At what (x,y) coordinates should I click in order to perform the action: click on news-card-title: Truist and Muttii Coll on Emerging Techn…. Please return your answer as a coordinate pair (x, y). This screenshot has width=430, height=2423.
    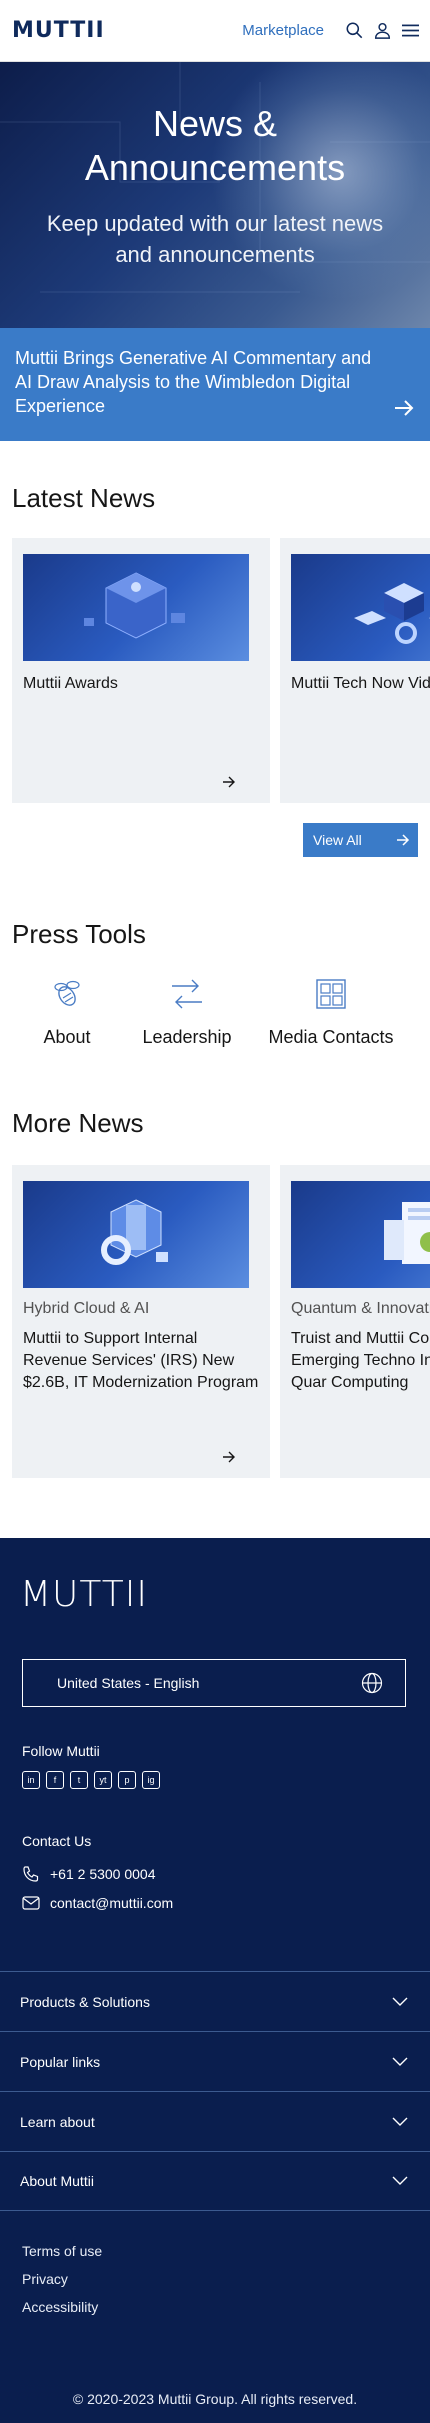
    Looking at the image, I should click on (360, 1360).